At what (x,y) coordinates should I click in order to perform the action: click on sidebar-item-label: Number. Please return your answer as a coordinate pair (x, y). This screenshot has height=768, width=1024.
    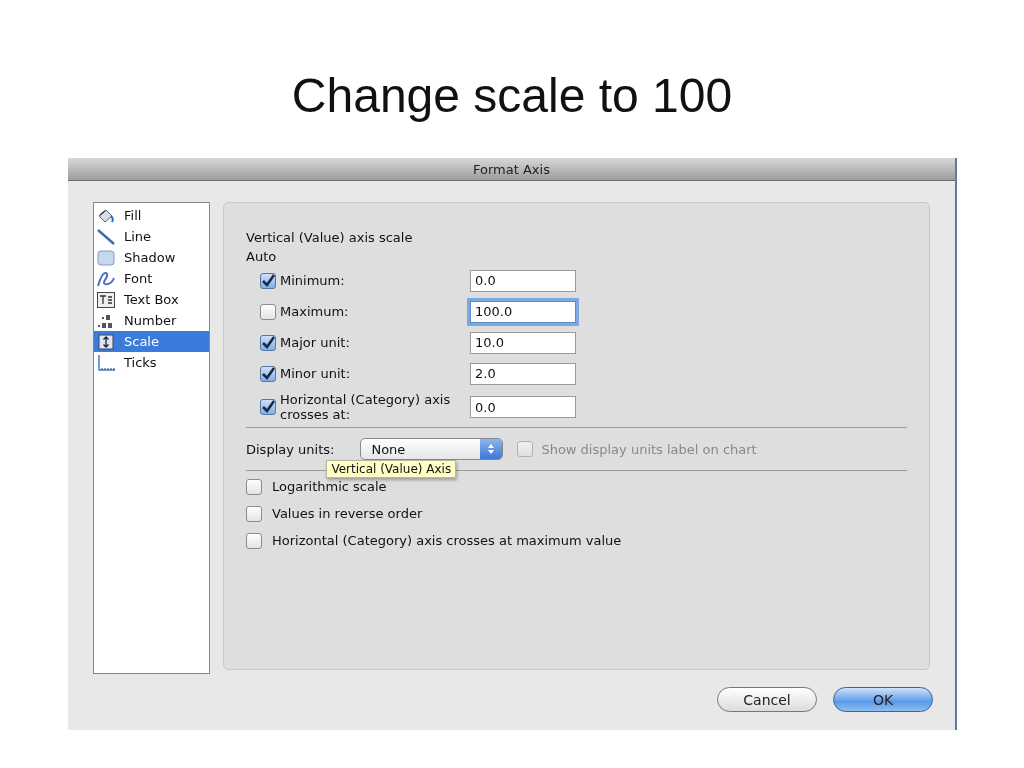
    Looking at the image, I should click on (150, 320).